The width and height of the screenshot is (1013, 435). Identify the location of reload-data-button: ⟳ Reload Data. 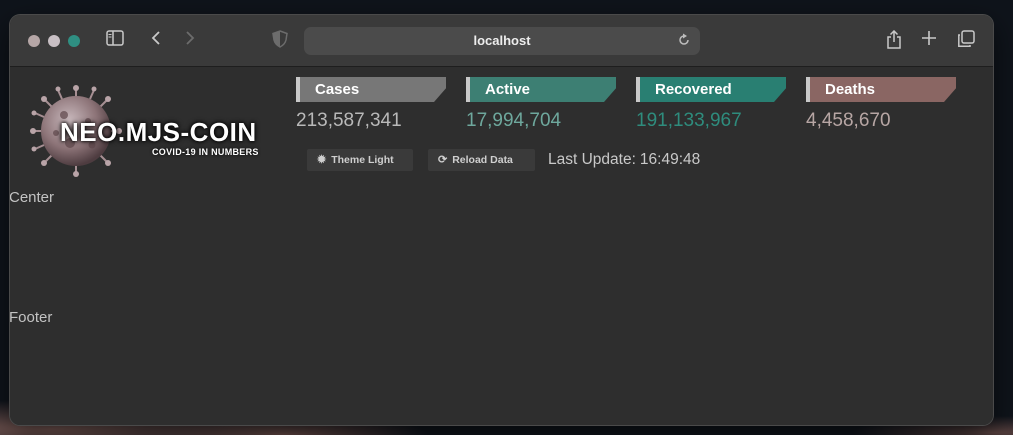
(481, 160).